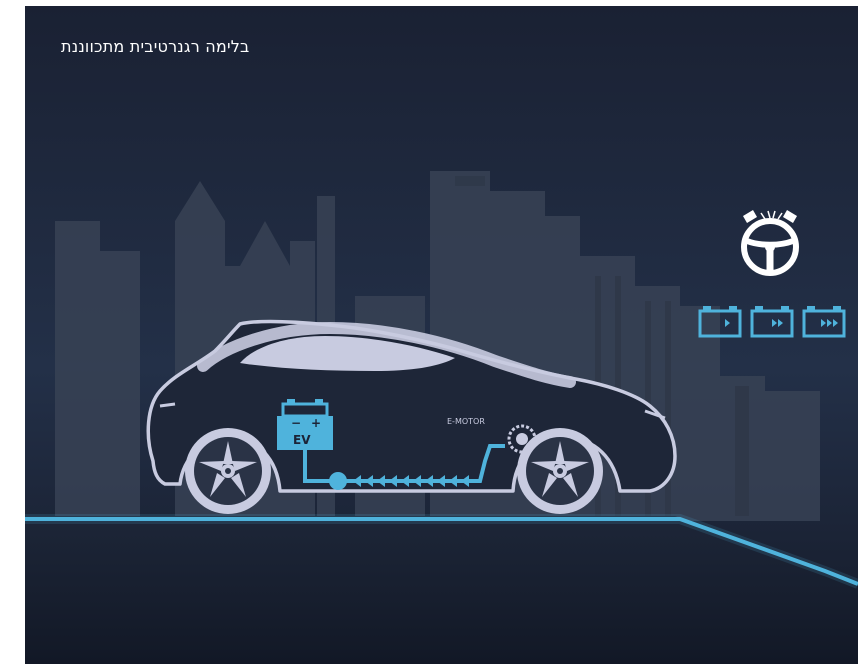 This screenshot has height=664, width=858. I want to click on rear-wheel, so click(228, 471).